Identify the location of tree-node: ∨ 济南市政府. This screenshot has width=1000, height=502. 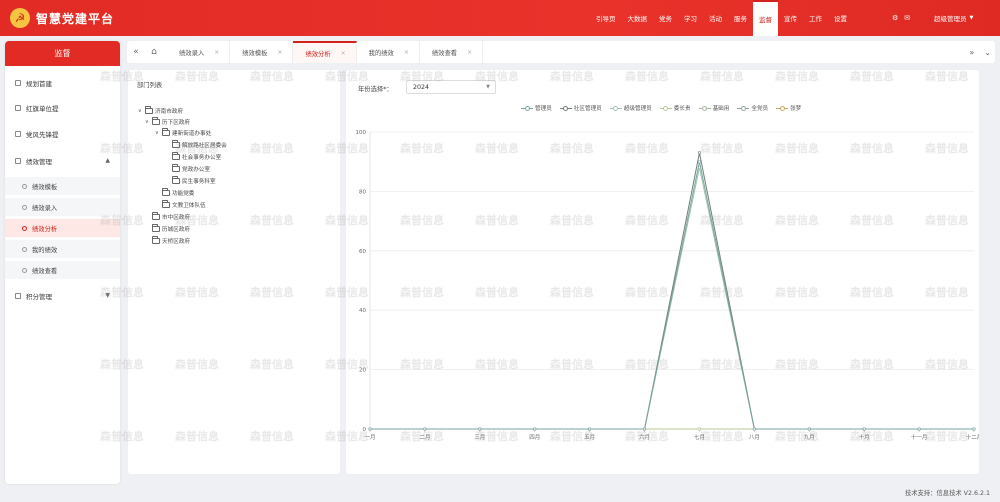
(160, 110).